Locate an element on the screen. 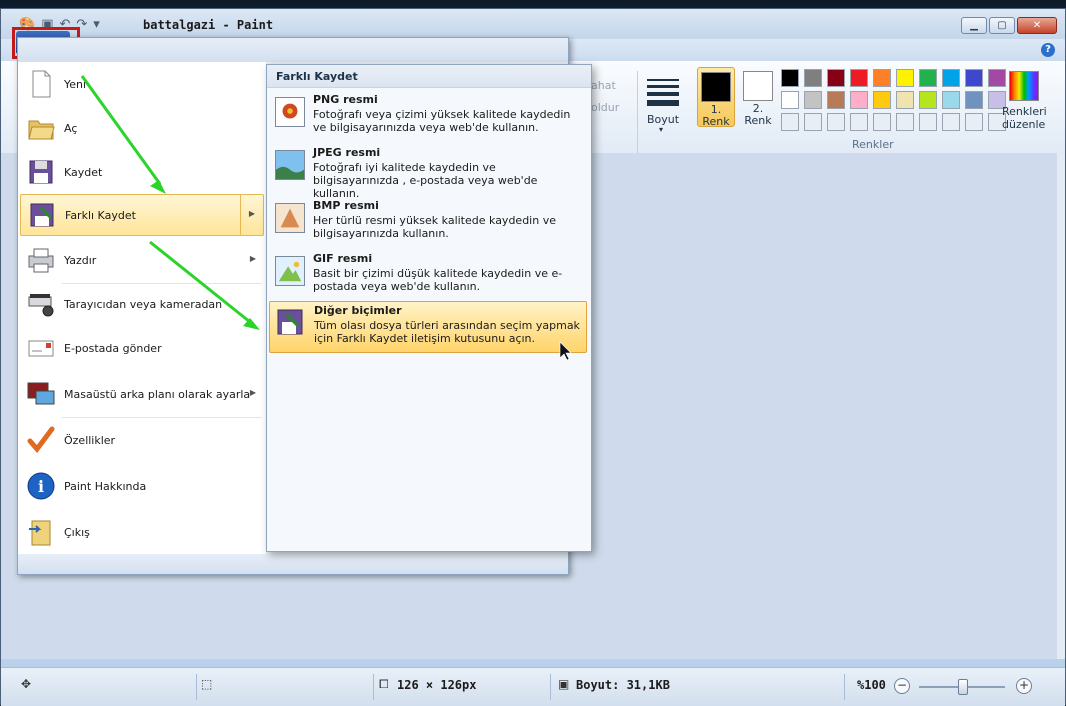  ribbon-partial-label: oldur is located at coordinates (605, 107).